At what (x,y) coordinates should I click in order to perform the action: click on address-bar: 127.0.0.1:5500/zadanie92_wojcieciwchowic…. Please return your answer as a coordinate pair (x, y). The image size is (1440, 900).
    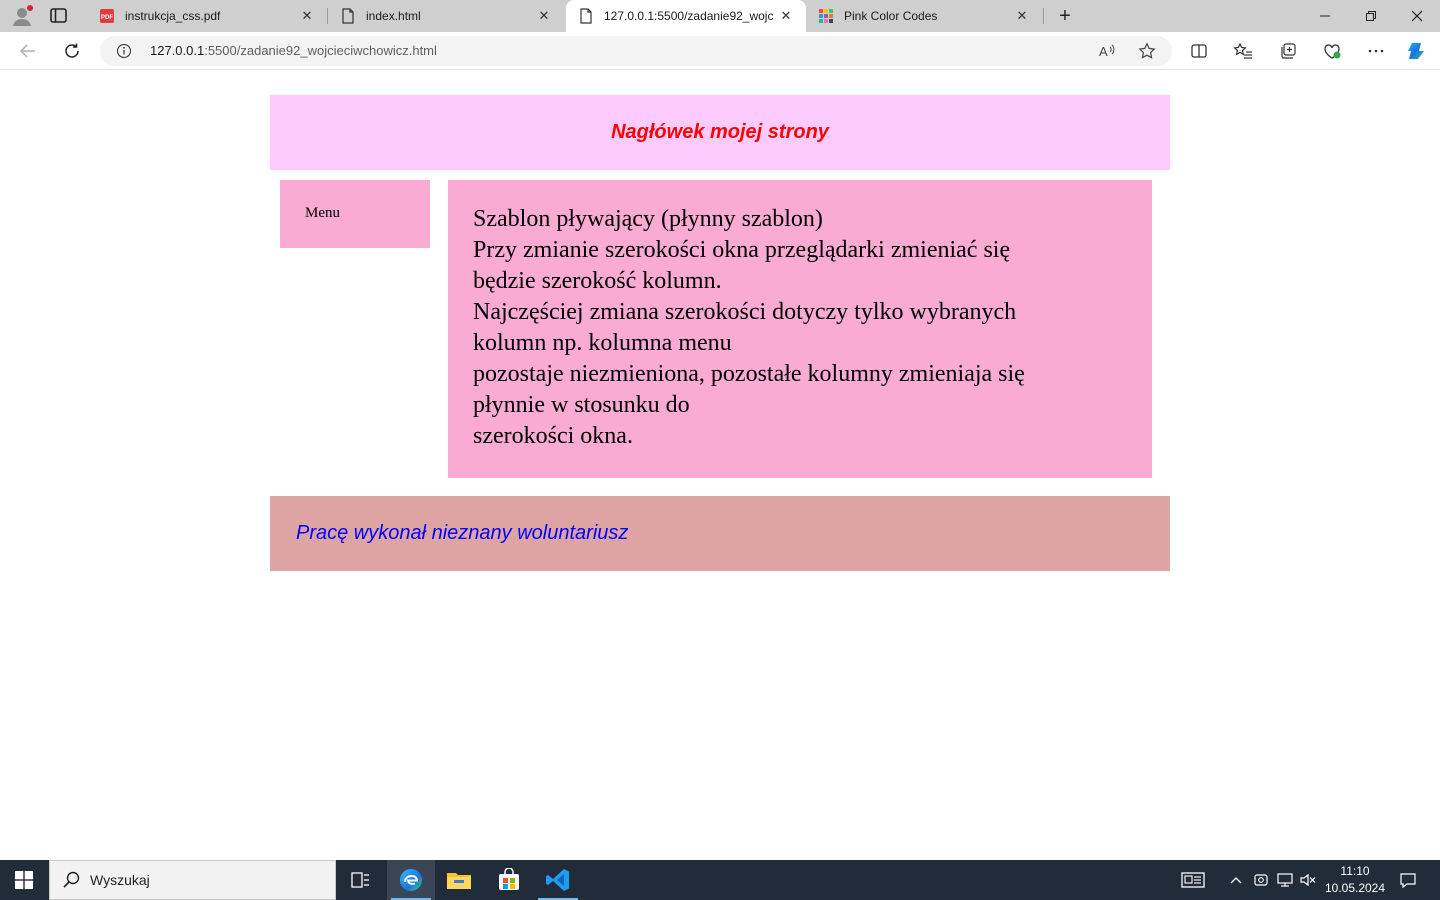
    Looking at the image, I should click on (636, 51).